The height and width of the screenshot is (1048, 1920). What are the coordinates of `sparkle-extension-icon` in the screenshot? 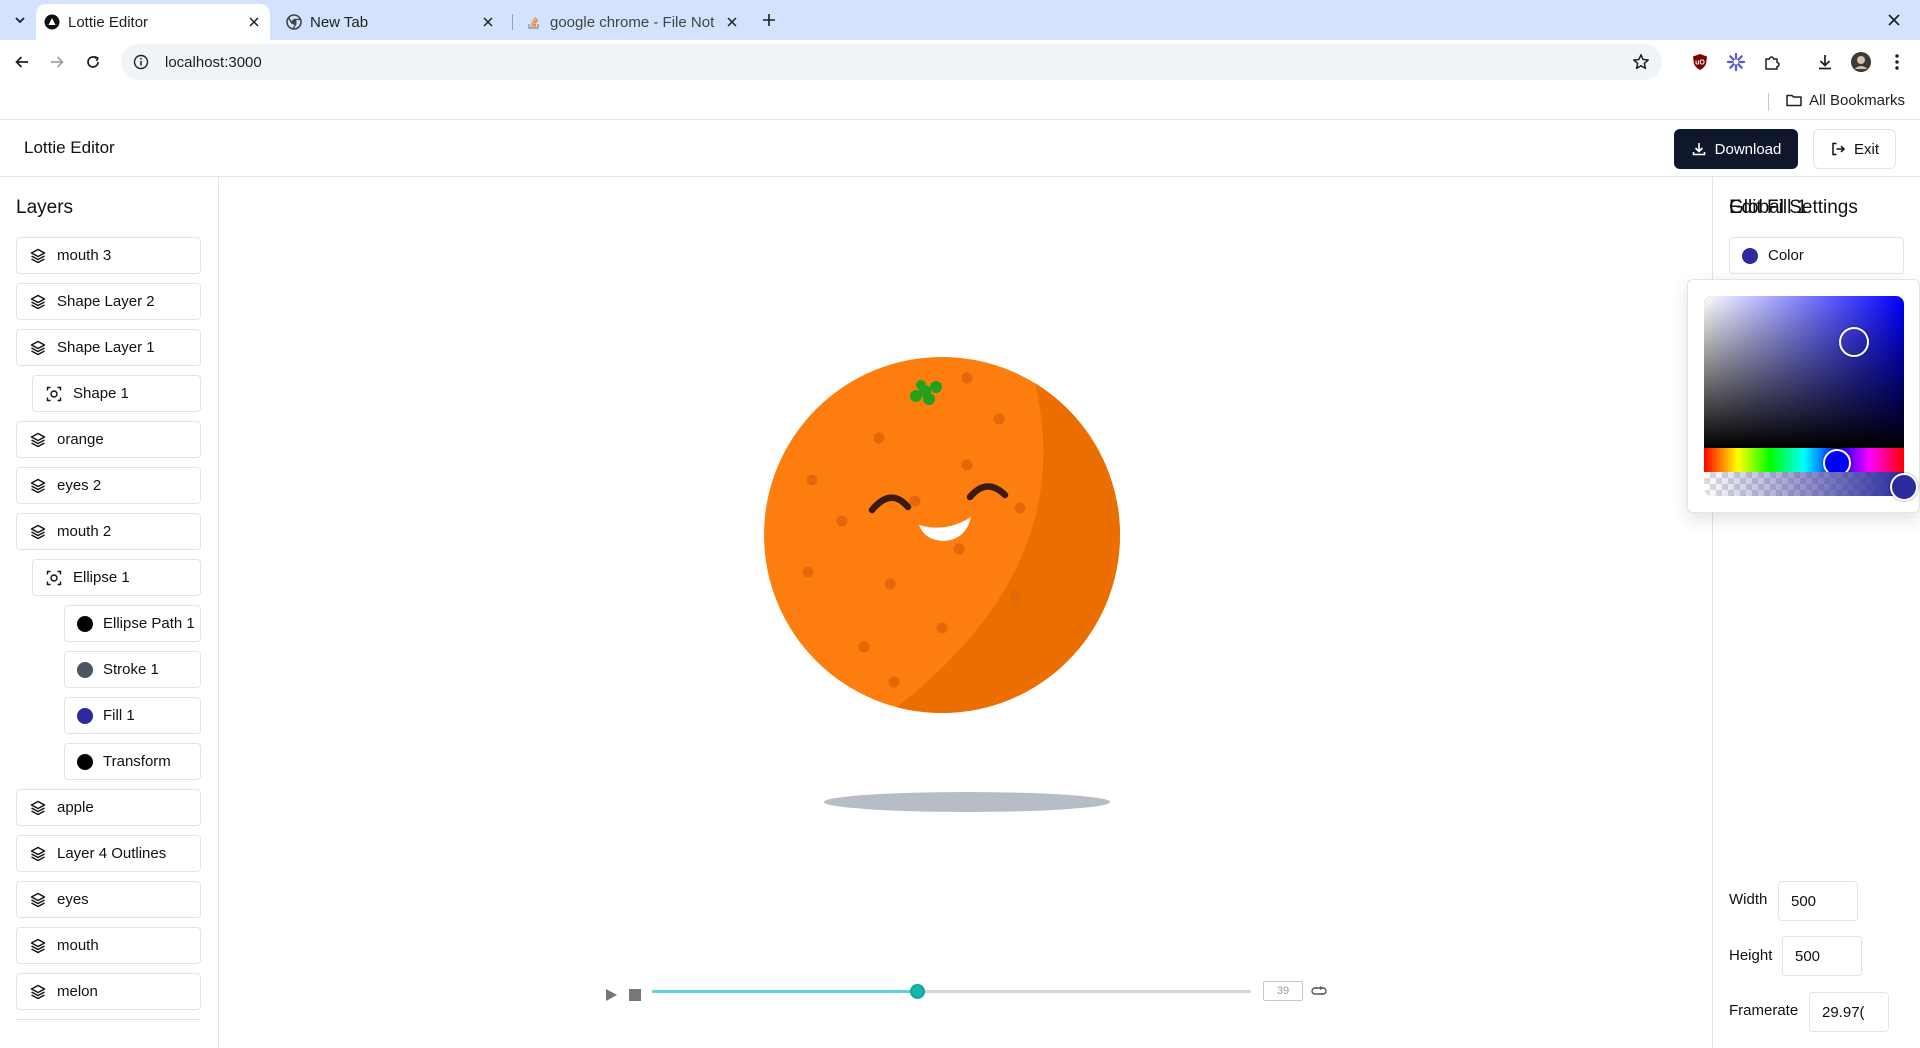 It's located at (1736, 62).